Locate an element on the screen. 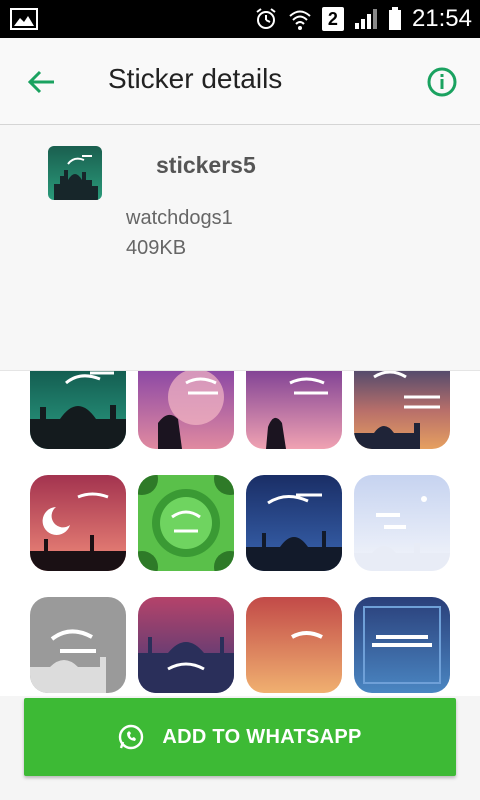 This screenshot has height=800, width=480. pack-publisher: watchdogs1 is located at coordinates (179, 218).